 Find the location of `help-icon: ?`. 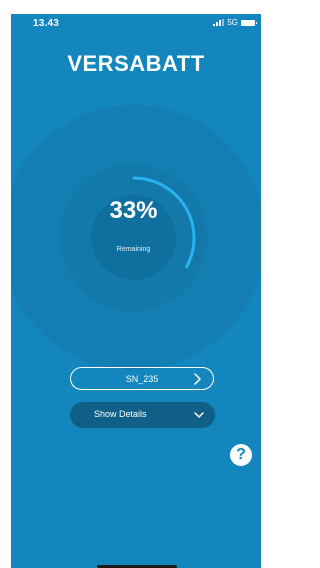

help-icon: ? is located at coordinates (241, 455).